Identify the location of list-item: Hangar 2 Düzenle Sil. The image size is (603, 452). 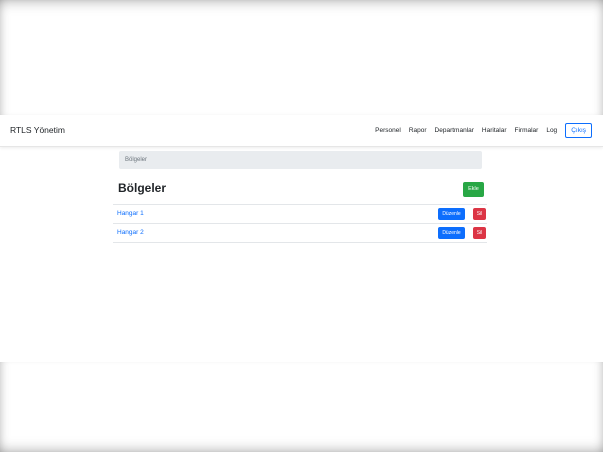
(300, 233).